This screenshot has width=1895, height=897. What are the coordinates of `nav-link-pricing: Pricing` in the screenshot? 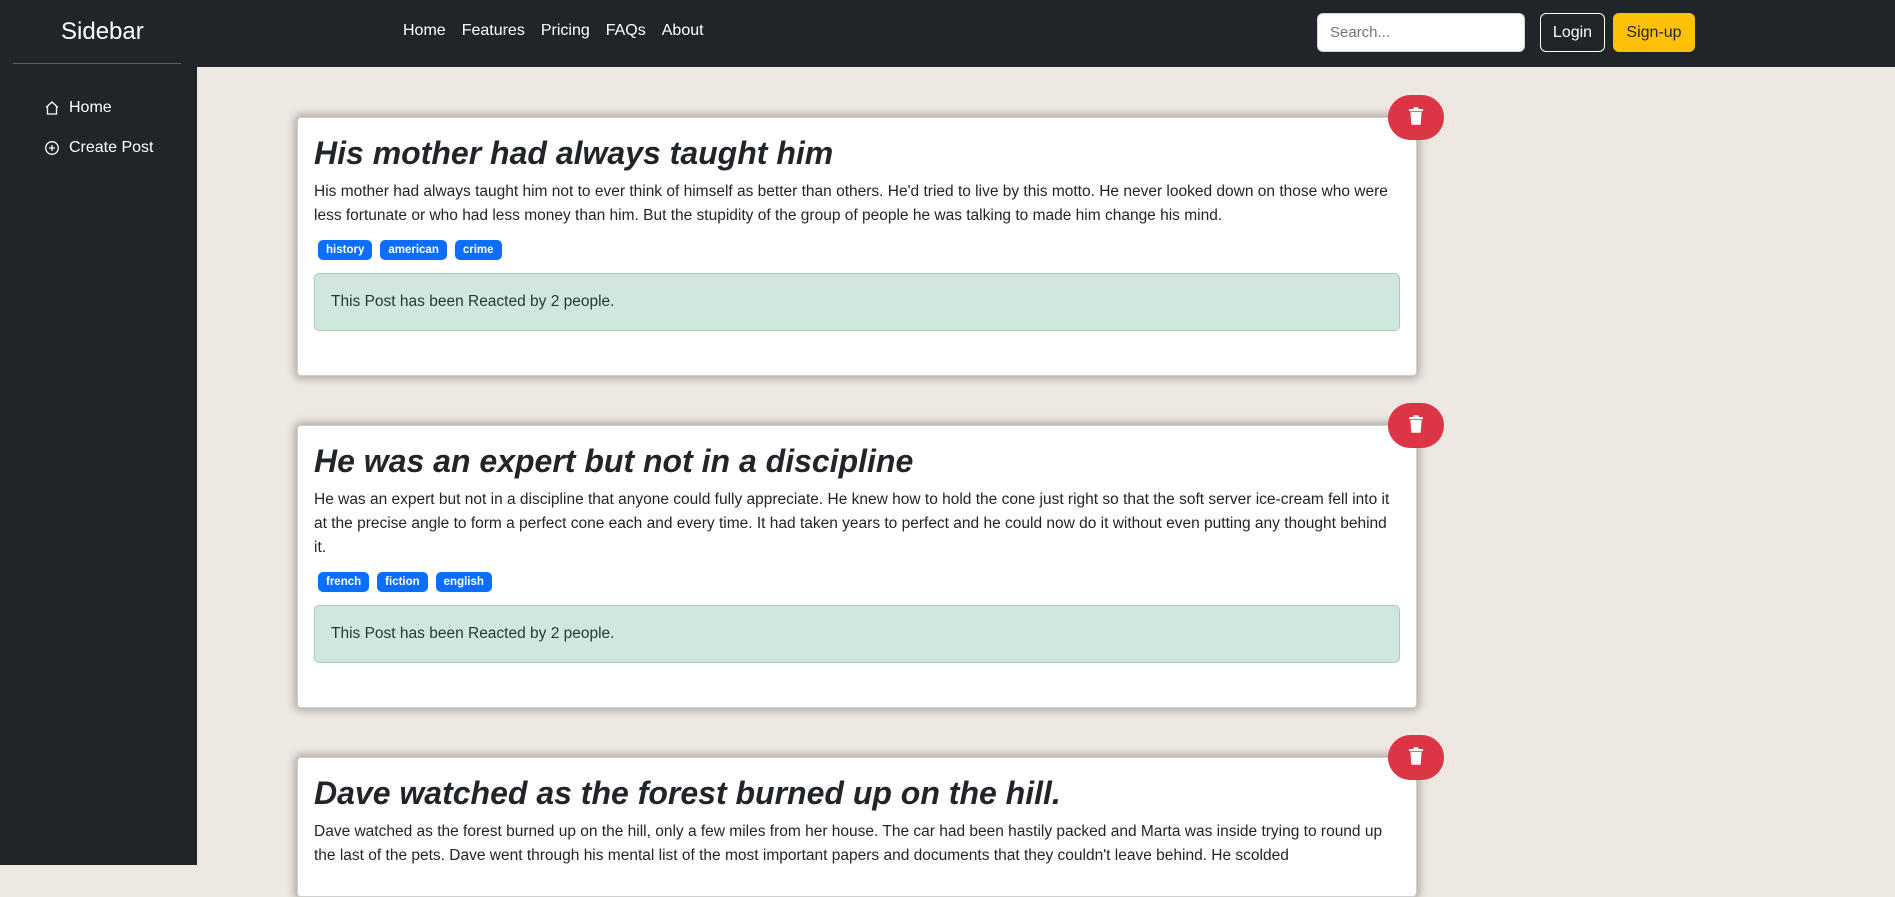 It's located at (565, 31).